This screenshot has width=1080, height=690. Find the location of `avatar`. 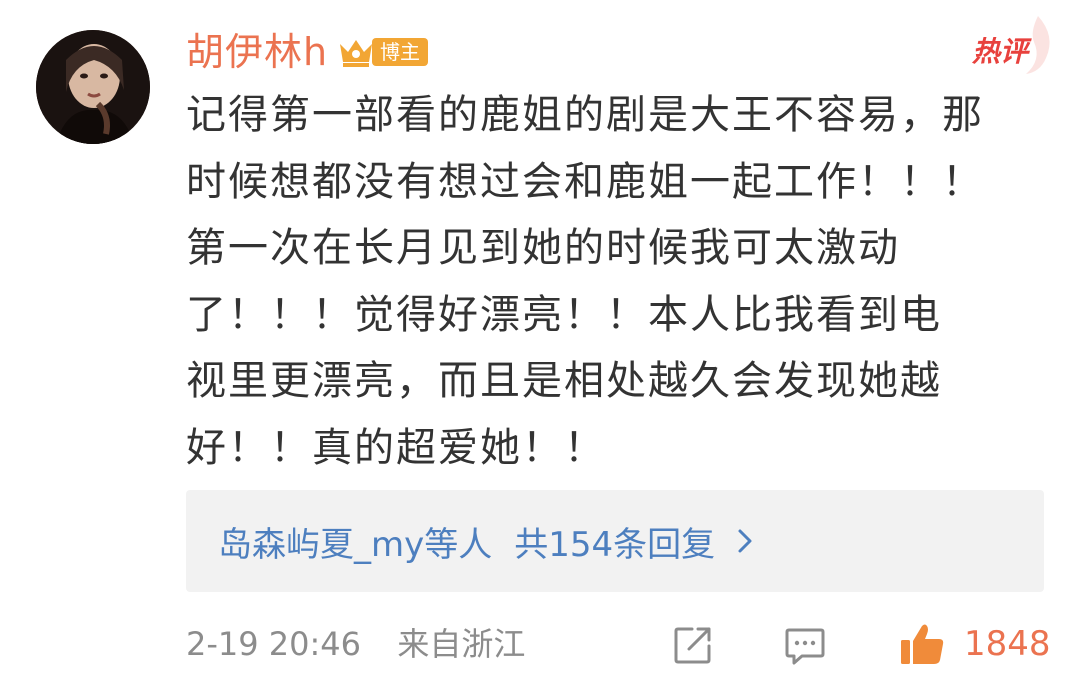

avatar is located at coordinates (93, 87).